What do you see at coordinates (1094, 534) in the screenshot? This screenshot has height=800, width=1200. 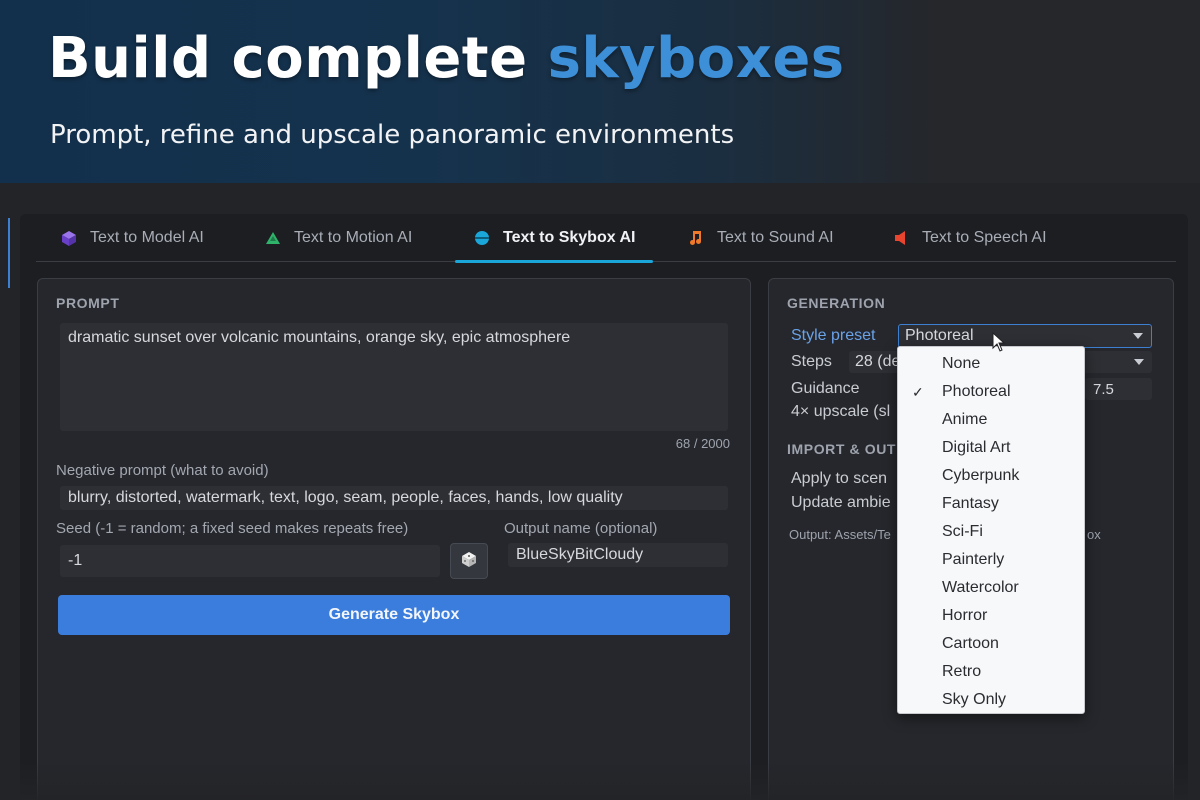 I see `output-path-suffix: ox` at bounding box center [1094, 534].